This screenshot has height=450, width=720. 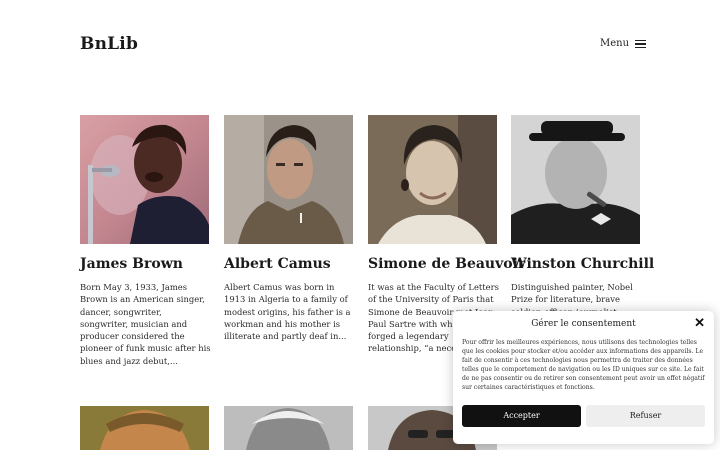 What do you see at coordinates (277, 264) in the screenshot?
I see `card-title: Albert Camus` at bounding box center [277, 264].